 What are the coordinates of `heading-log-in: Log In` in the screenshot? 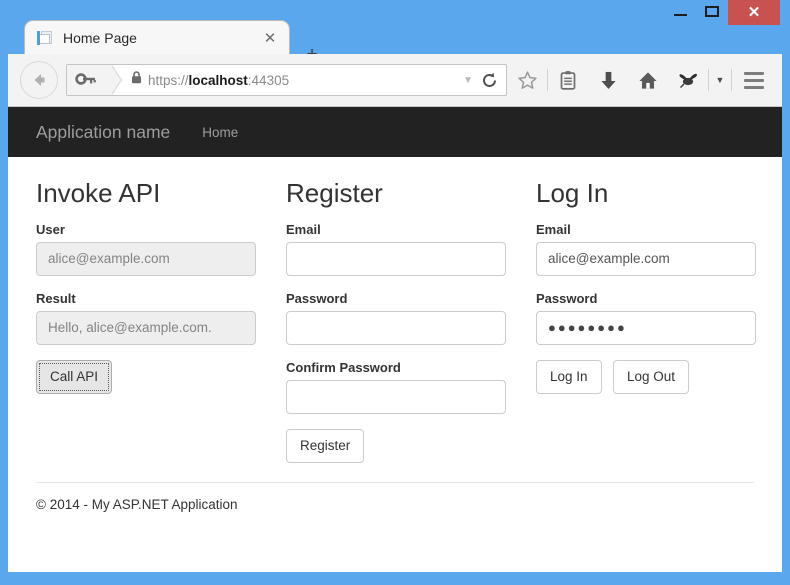 It's located at (572, 193).